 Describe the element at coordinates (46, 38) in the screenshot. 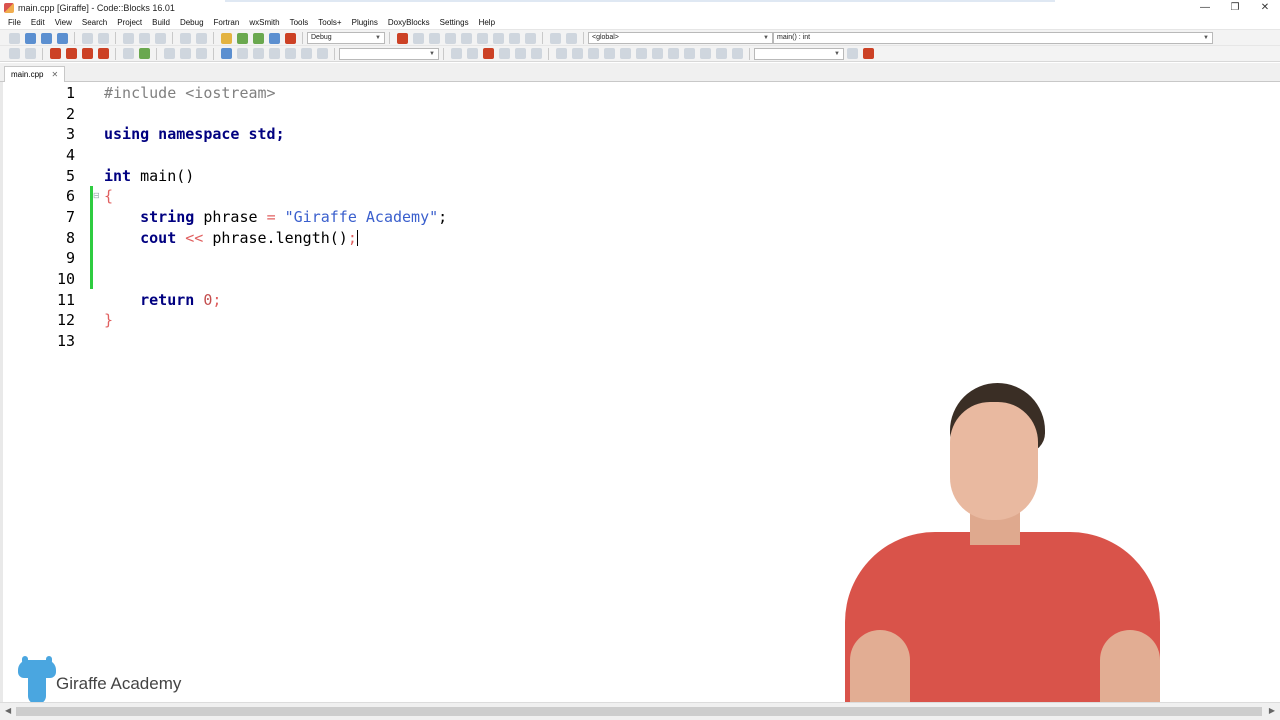

I see `save-icon` at that location.